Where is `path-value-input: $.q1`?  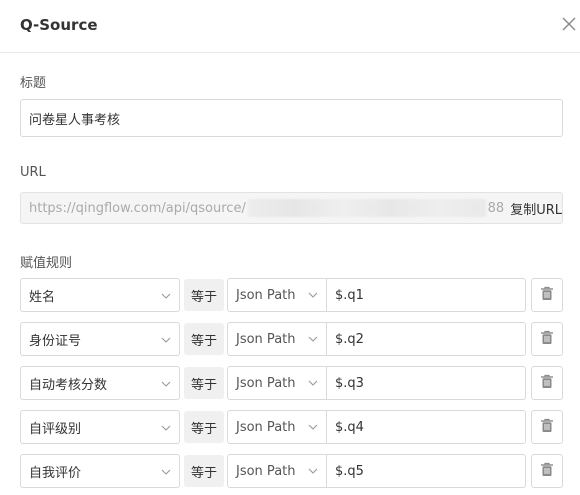 path-value-input: $.q1 is located at coordinates (349, 295).